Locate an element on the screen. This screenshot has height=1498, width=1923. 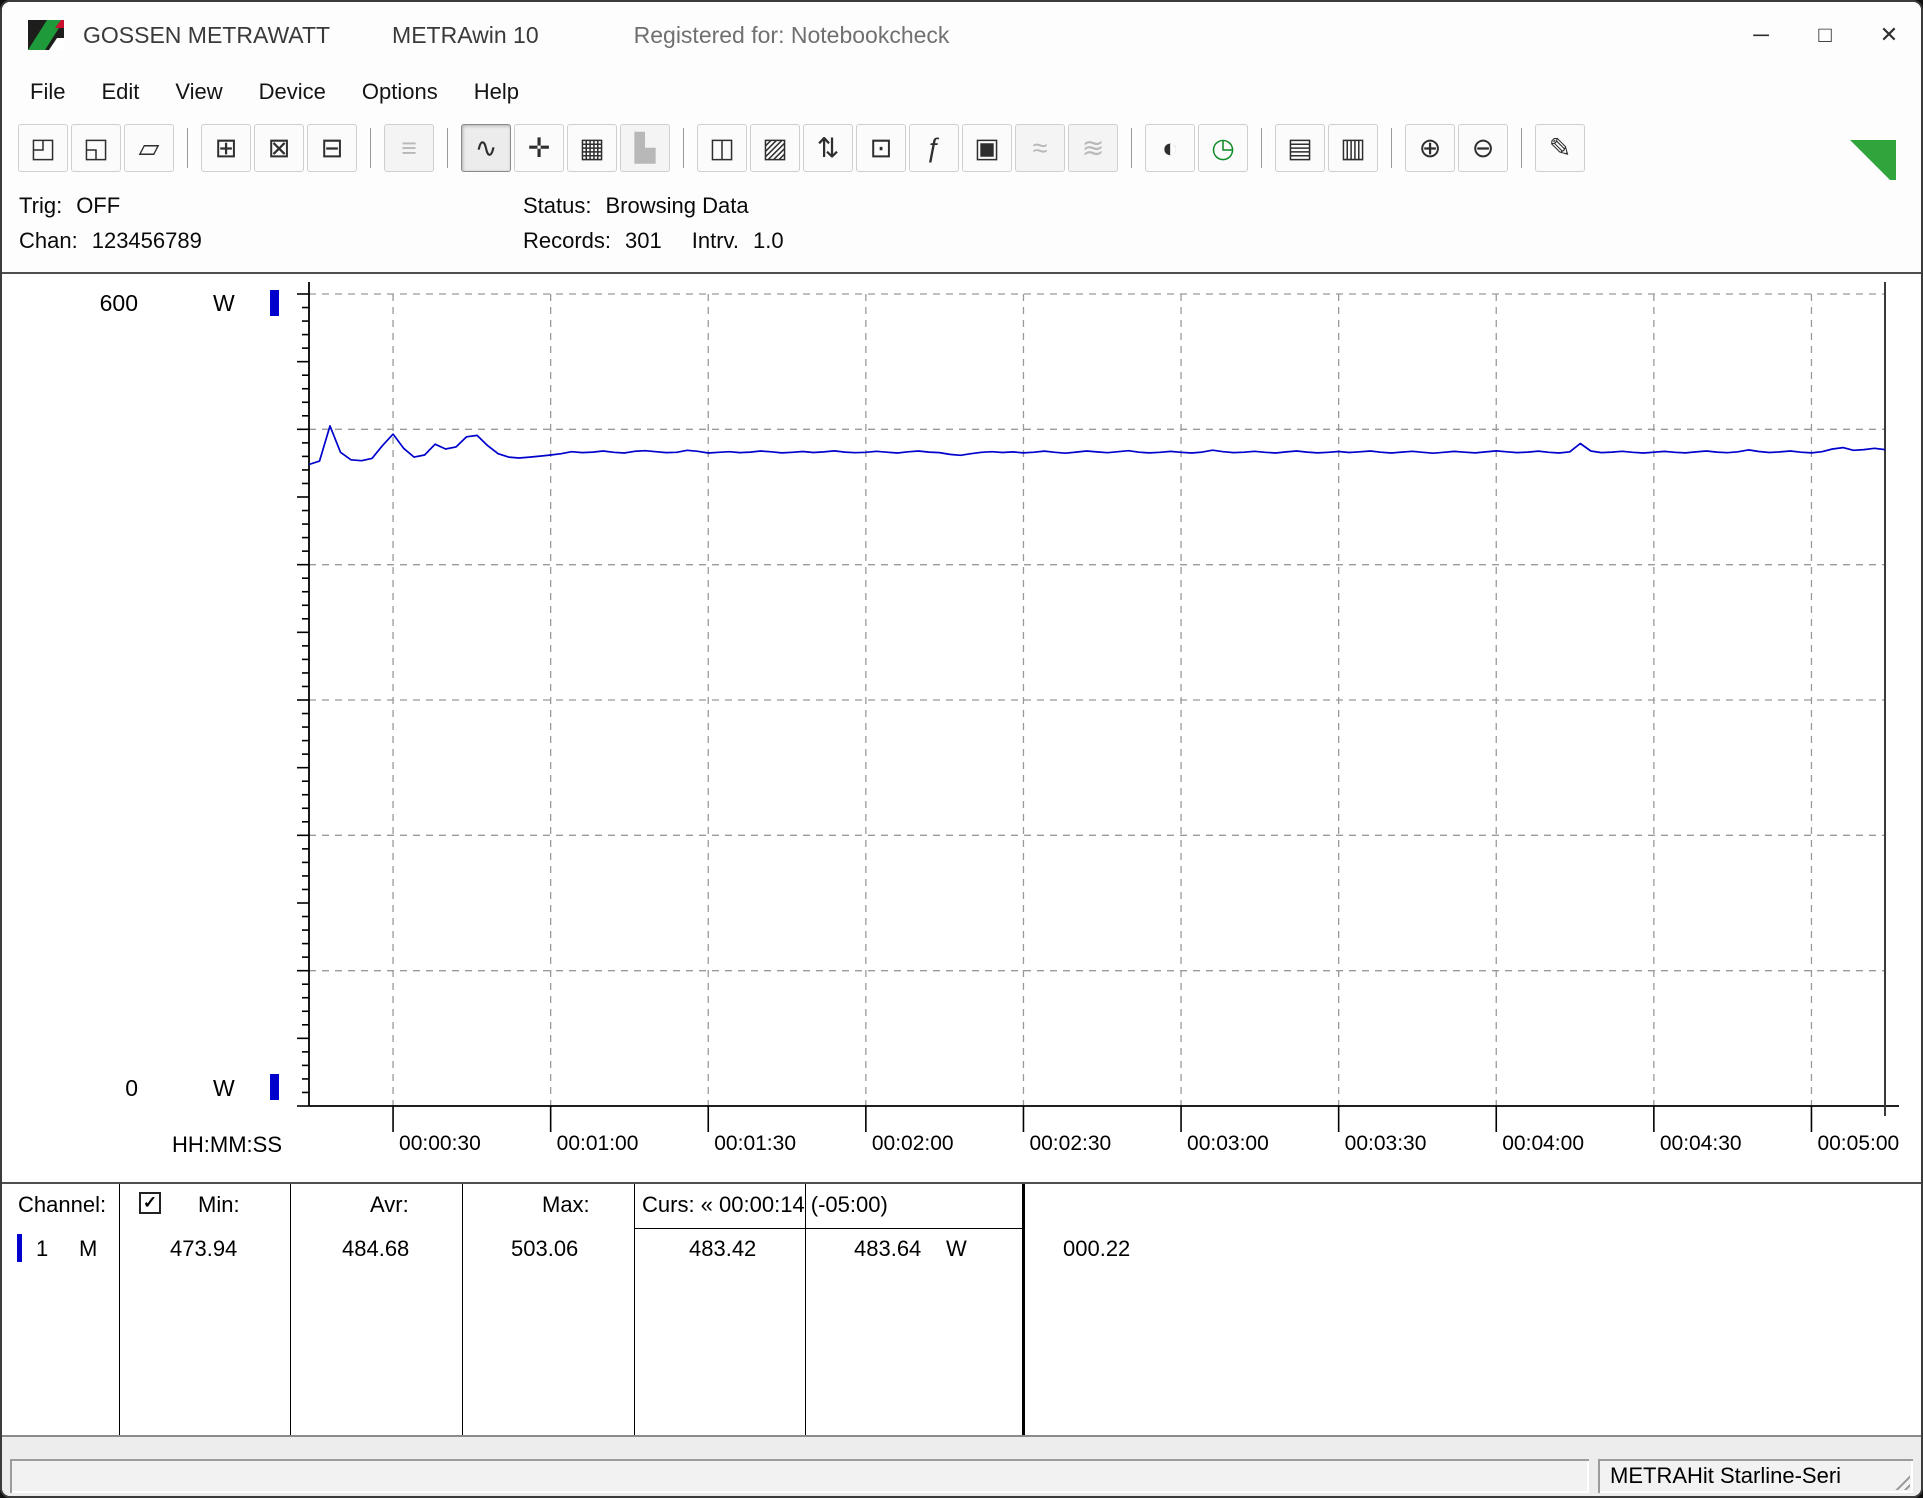
status-label: Status: is located at coordinates (557, 205).